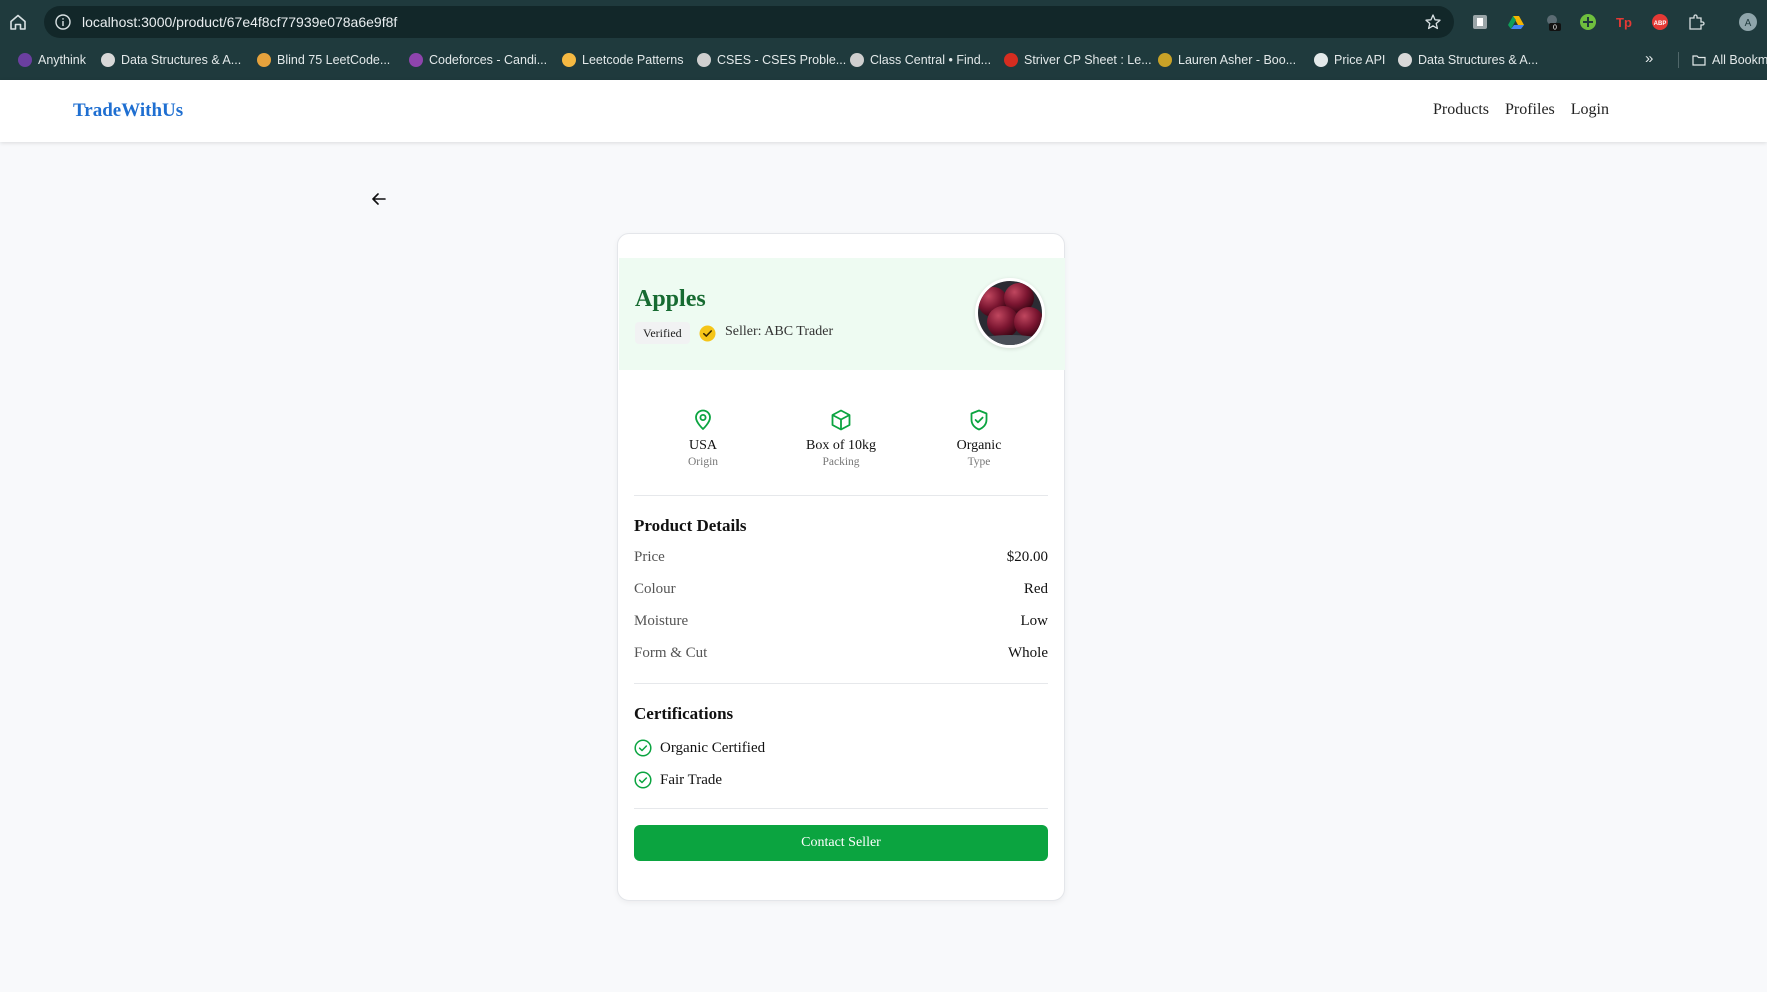 The image size is (1767, 992). What do you see at coordinates (1433, 22) in the screenshot?
I see `bookmark-star-icon` at bounding box center [1433, 22].